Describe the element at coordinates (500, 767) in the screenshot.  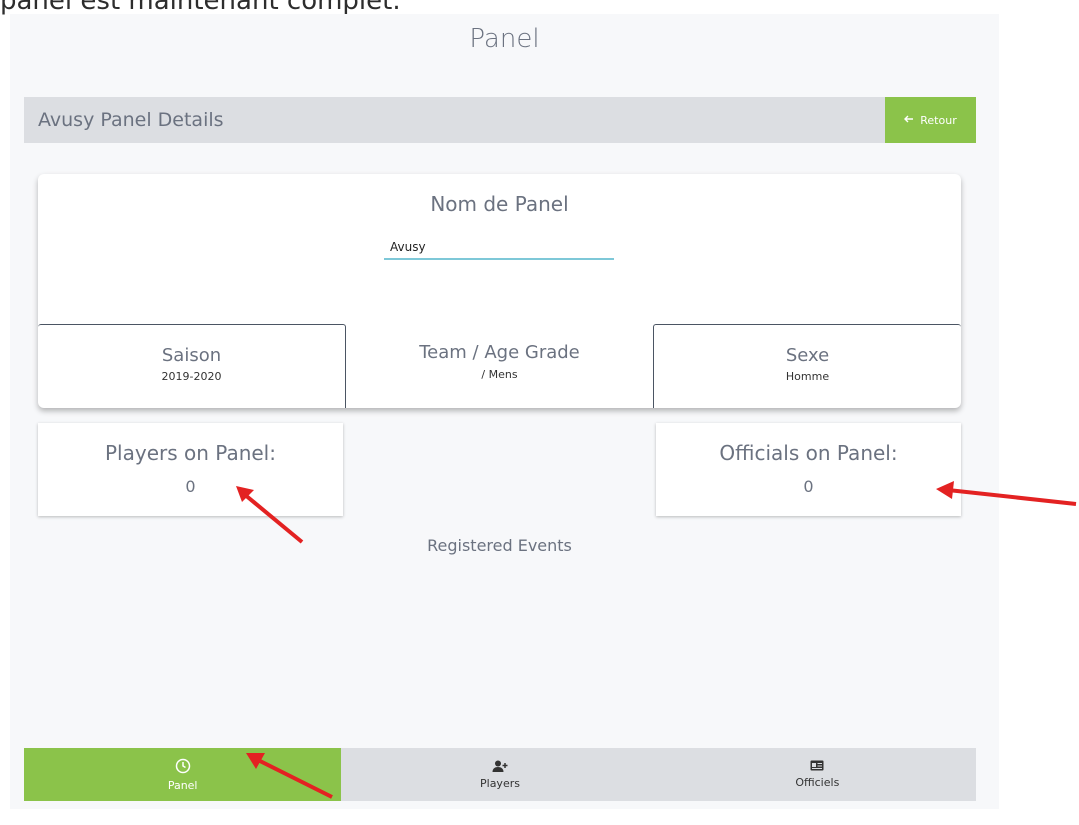
I see `add-user-icon` at that location.